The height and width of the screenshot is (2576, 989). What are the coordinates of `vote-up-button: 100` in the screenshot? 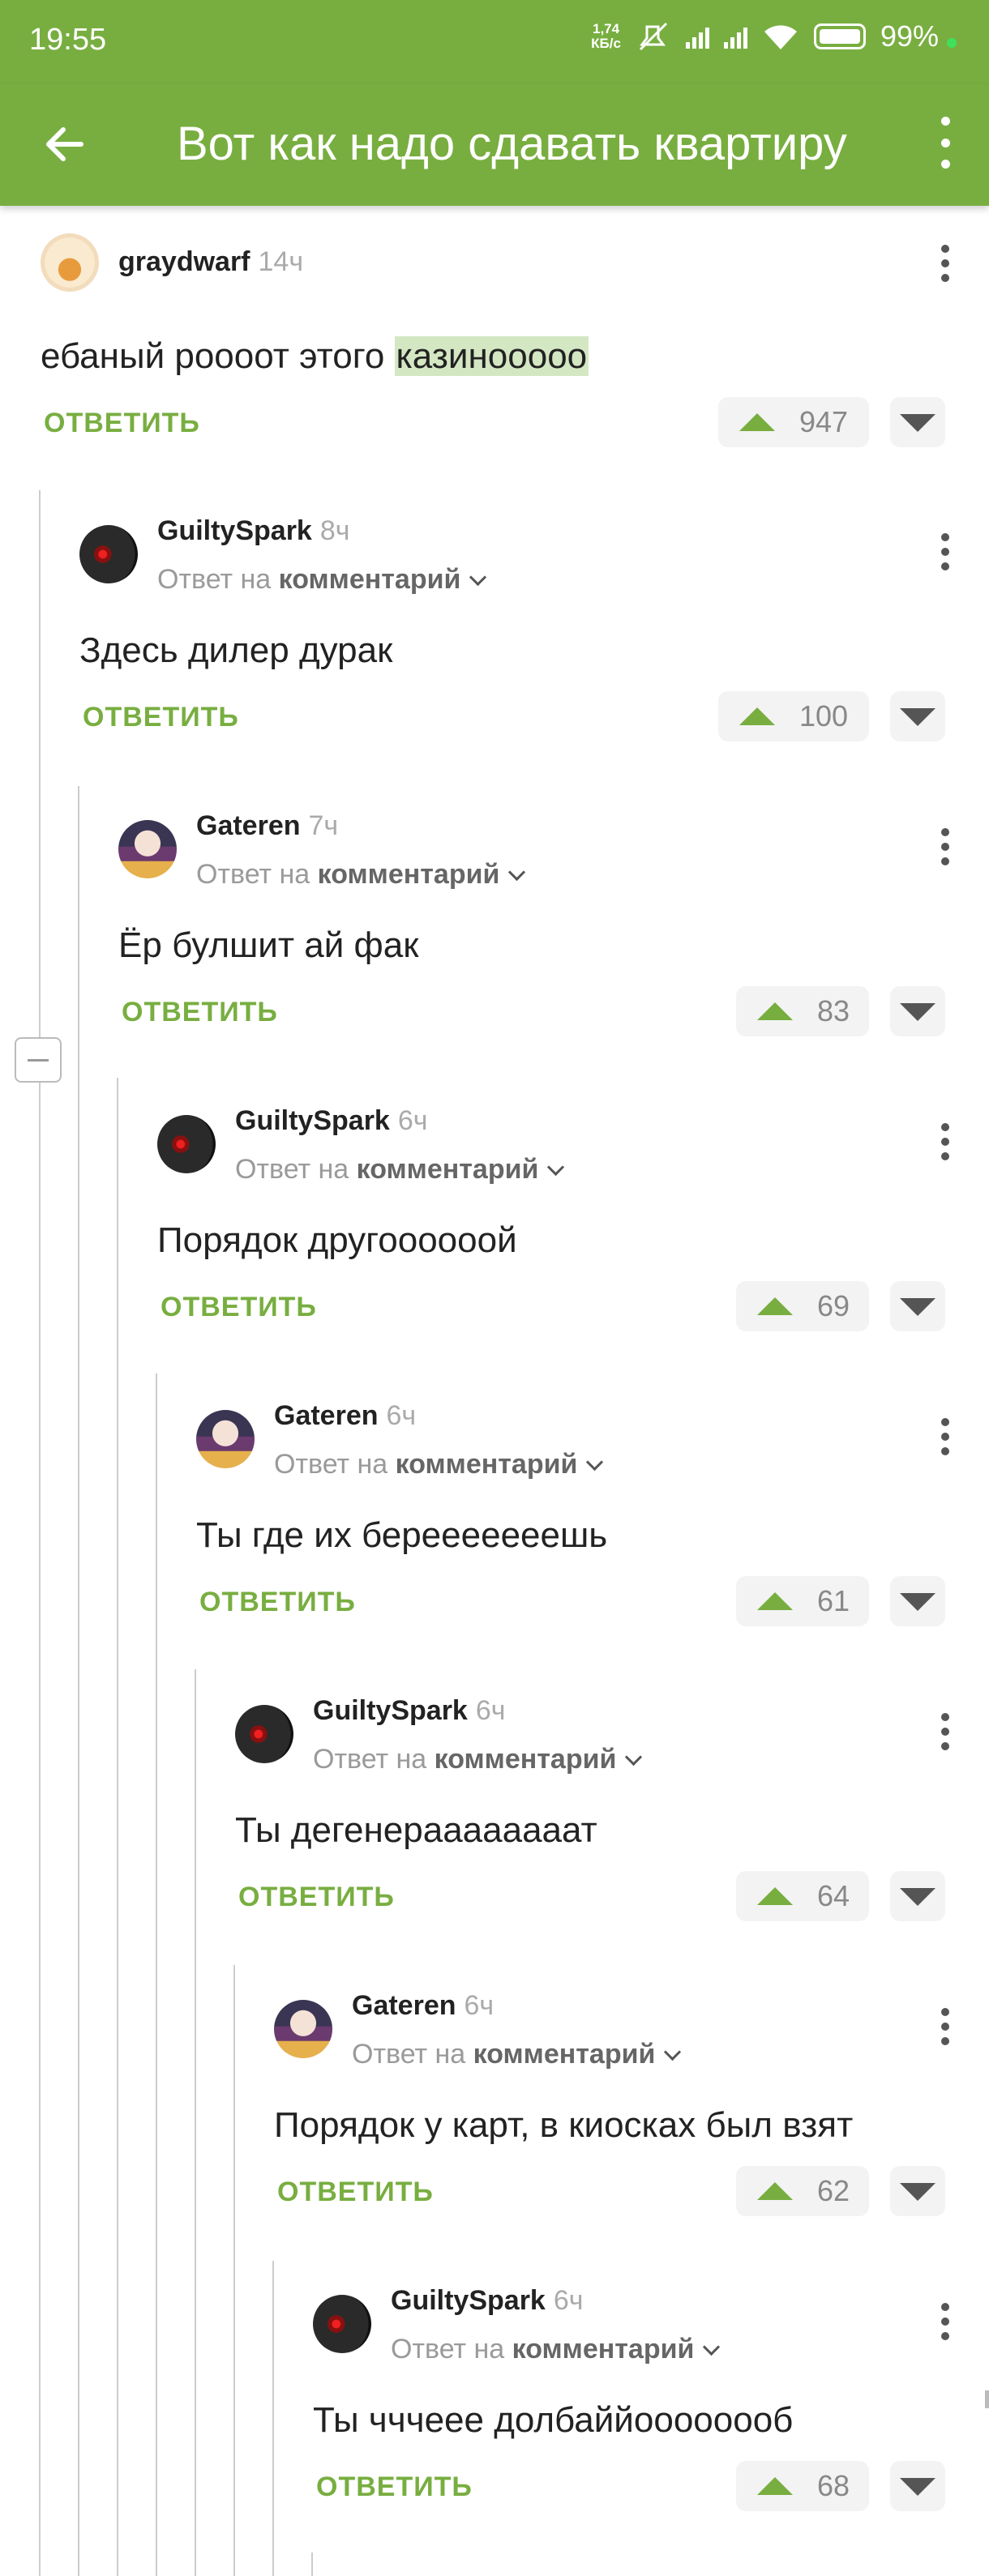 It's located at (793, 716).